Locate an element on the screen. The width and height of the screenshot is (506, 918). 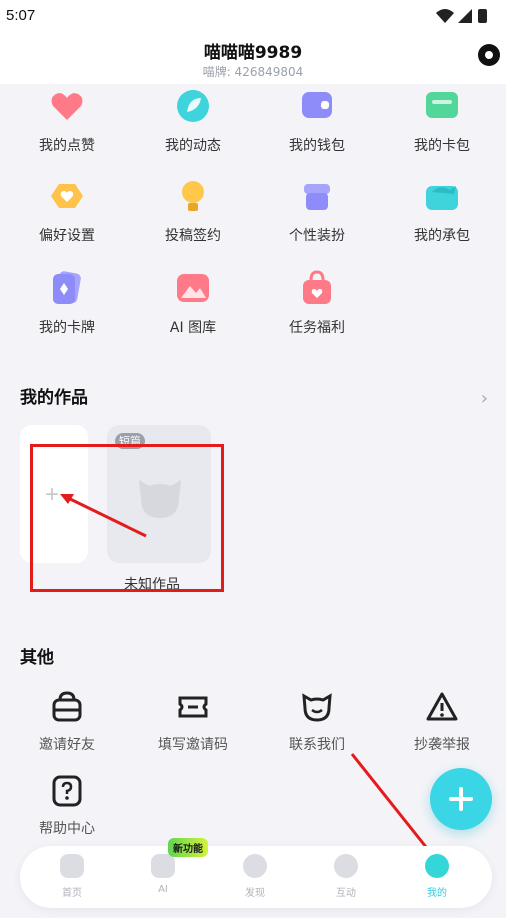
tab-label: 互动 is located at coordinates (346, 893).